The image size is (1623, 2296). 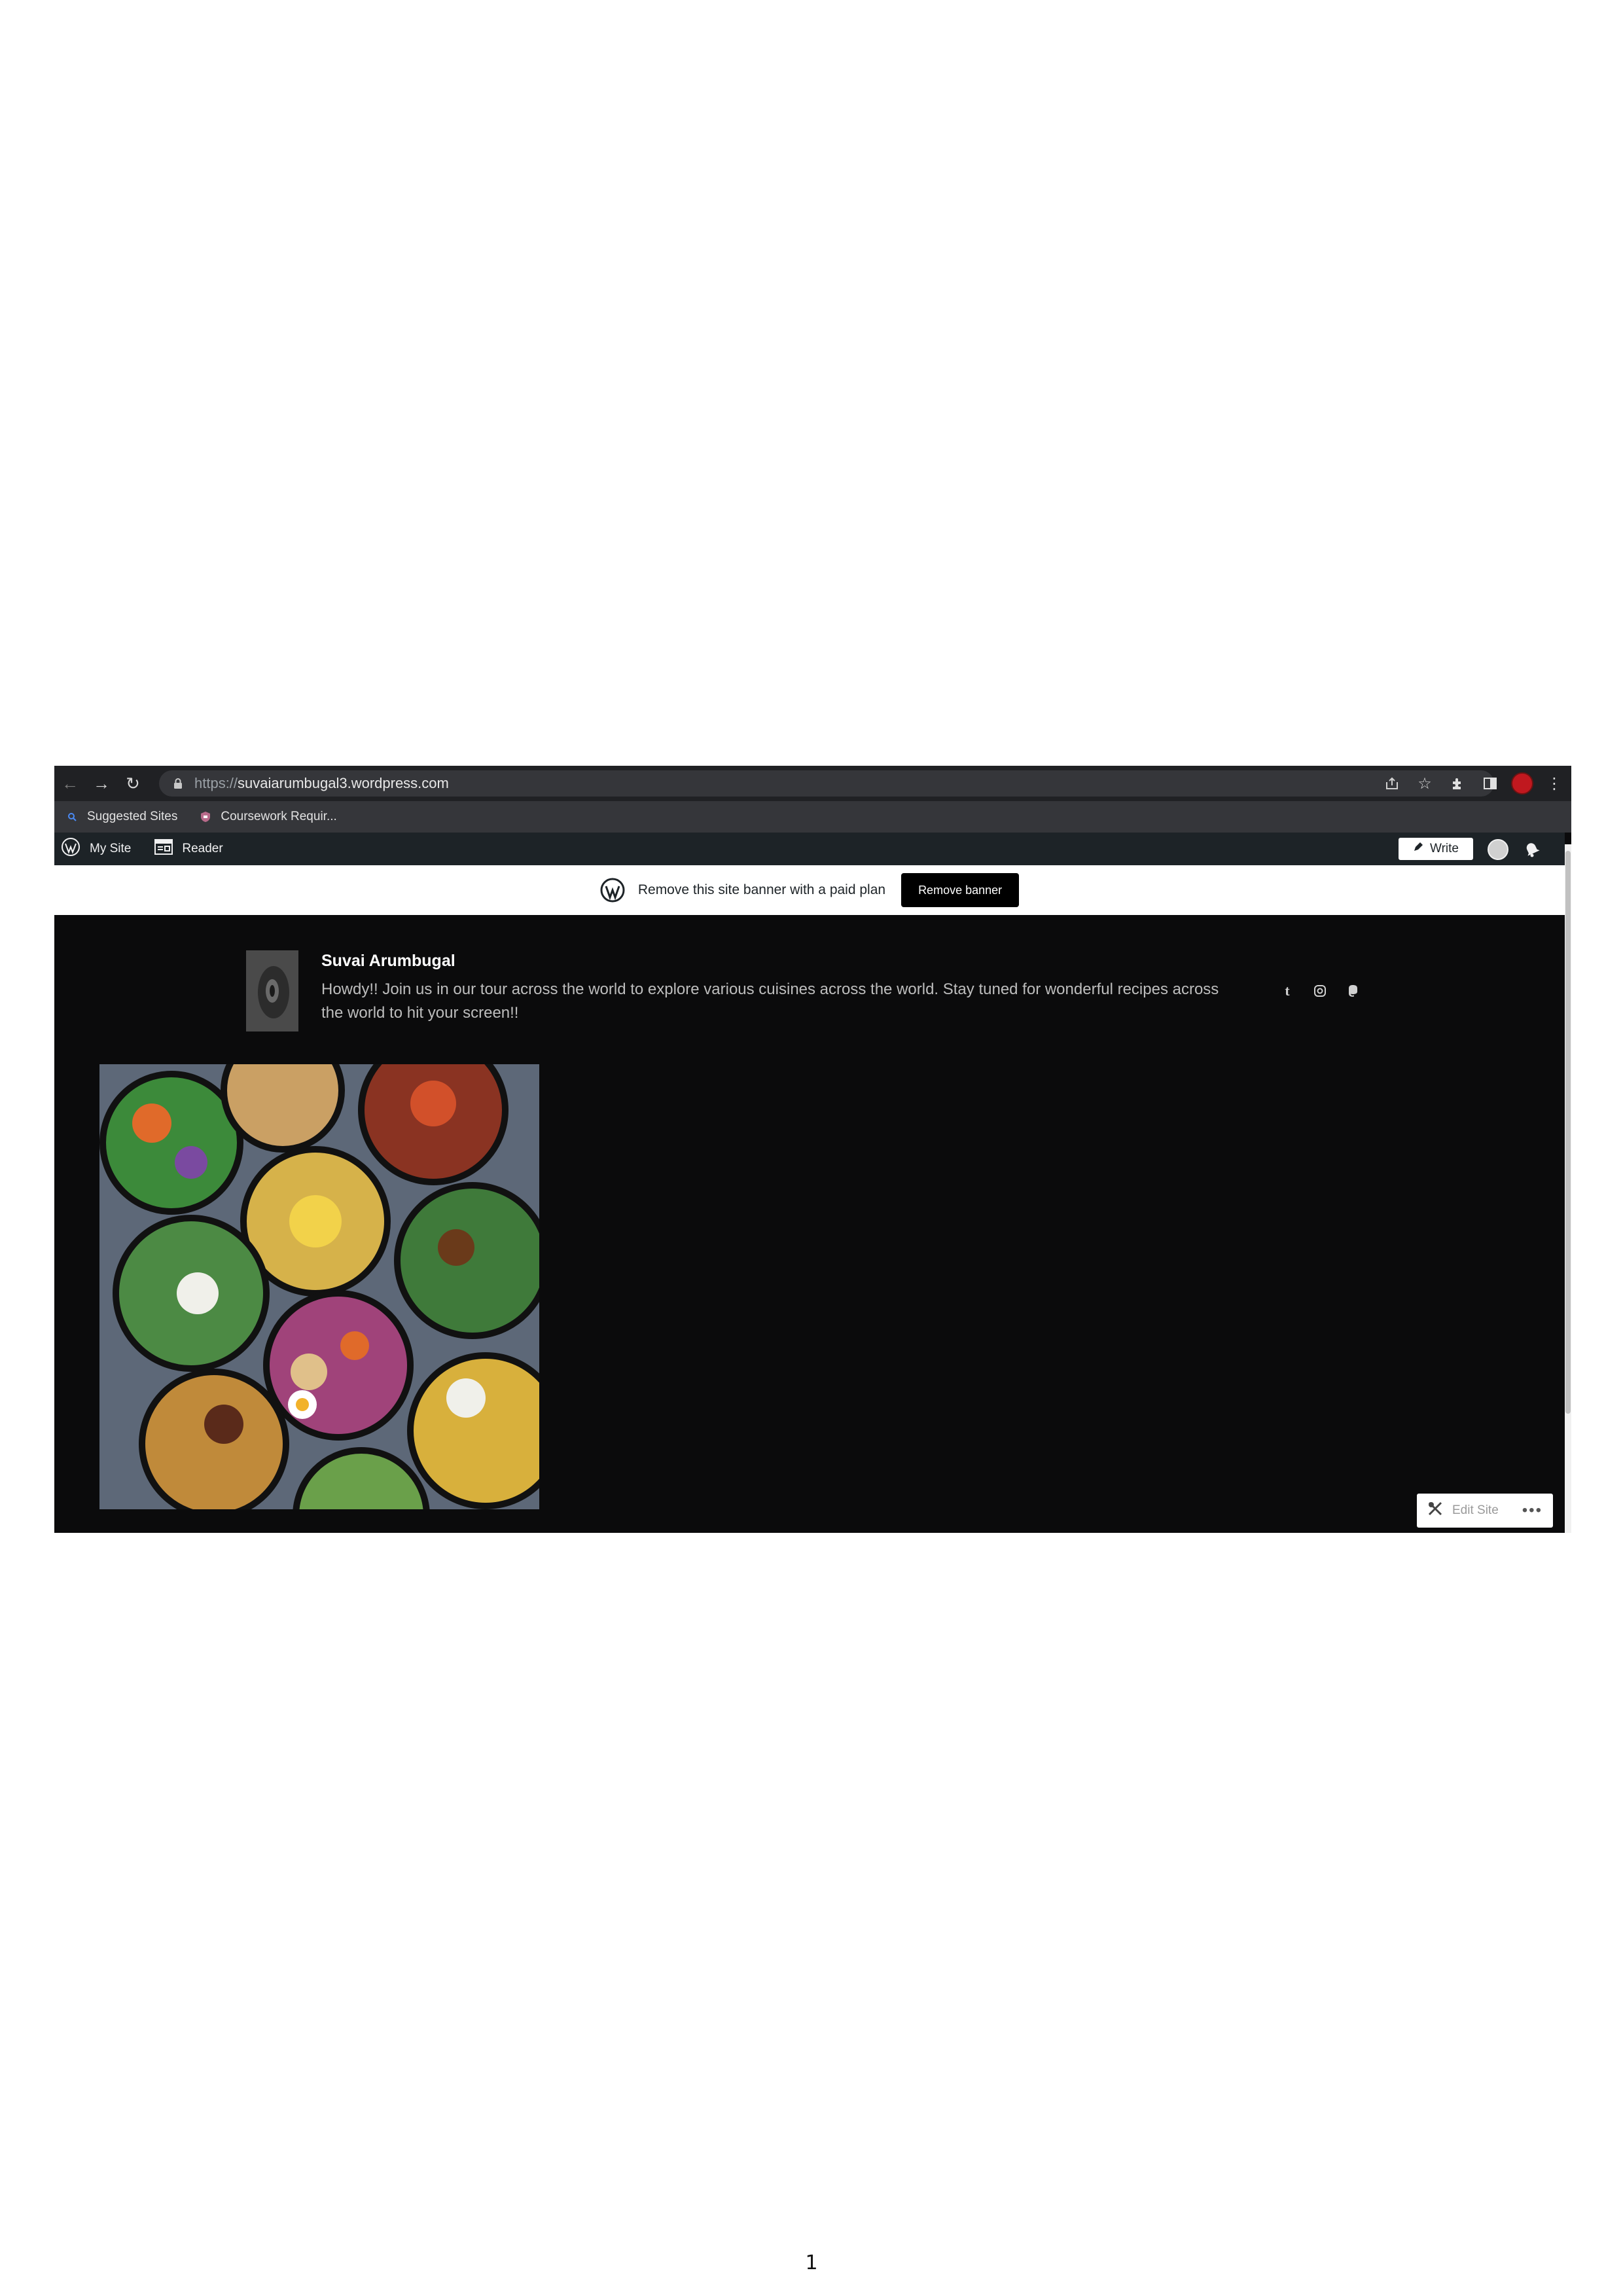 I want to click on notifications-icon, so click(x=1533, y=849).